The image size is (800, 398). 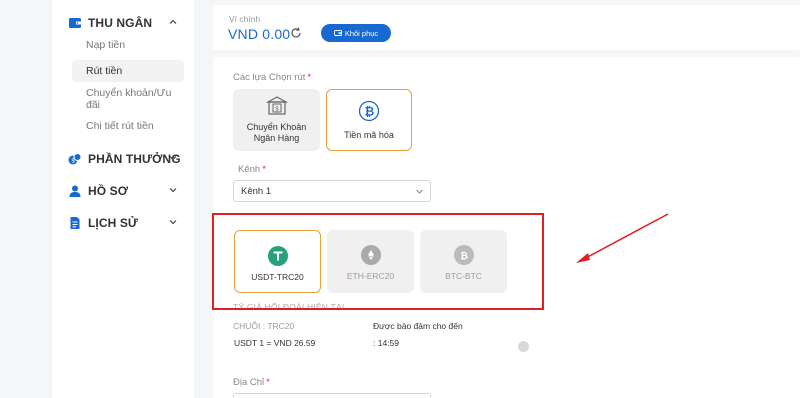 I want to click on guarantee-label: Được bảo đảm cho đến, so click(x=418, y=326).